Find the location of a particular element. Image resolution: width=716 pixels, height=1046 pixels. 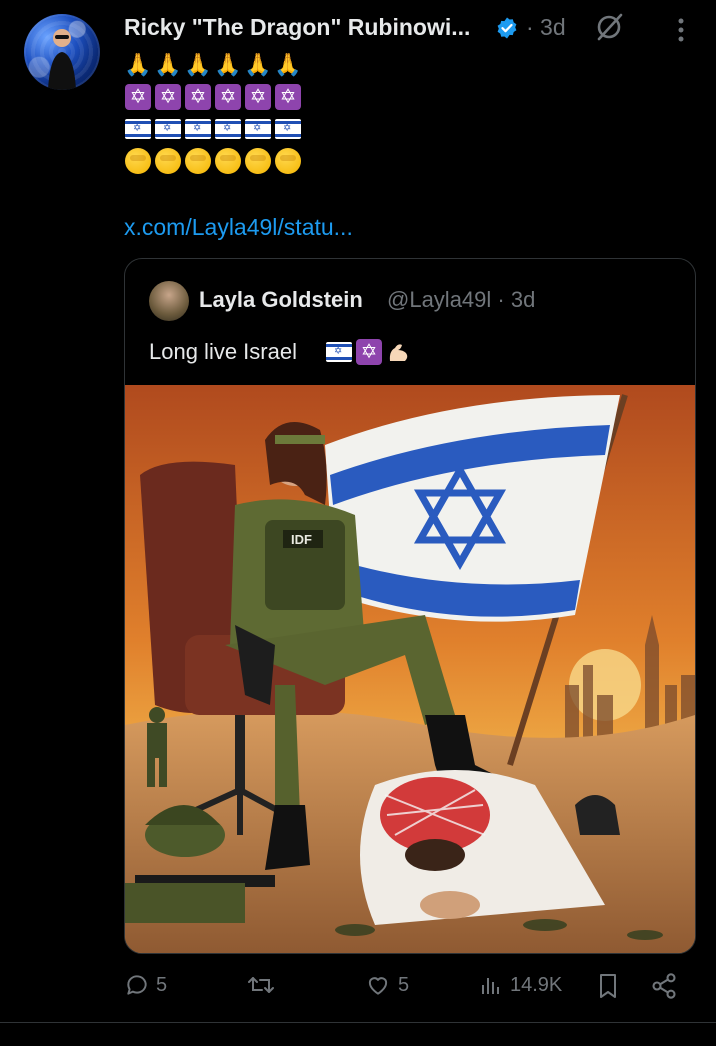

like-count: 5 is located at coordinates (404, 984).